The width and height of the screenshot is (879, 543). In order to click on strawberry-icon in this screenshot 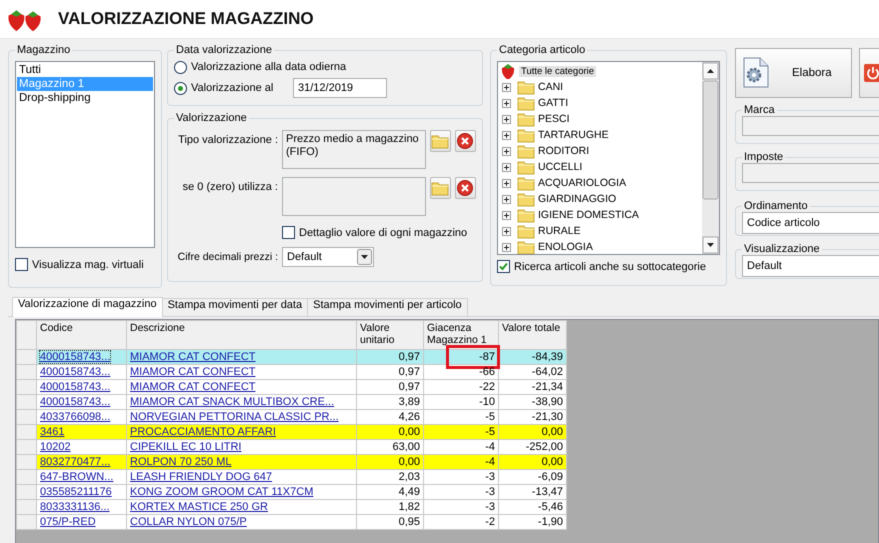, I will do `click(508, 71)`.